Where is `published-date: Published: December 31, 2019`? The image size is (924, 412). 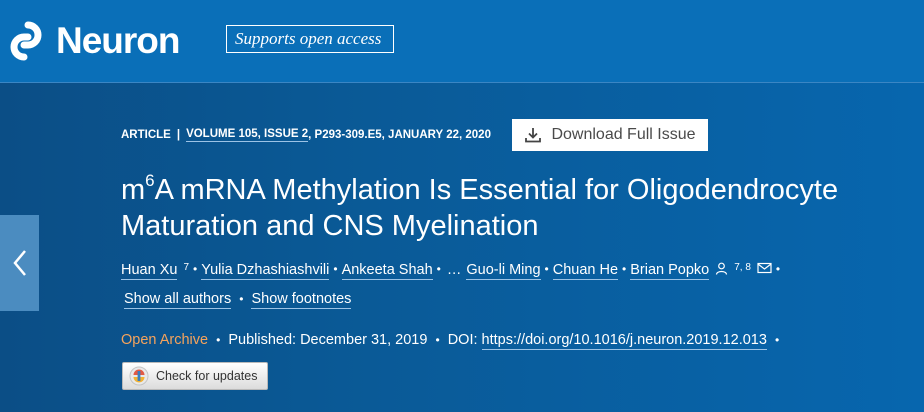 published-date: Published: December 31, 2019 is located at coordinates (328, 340).